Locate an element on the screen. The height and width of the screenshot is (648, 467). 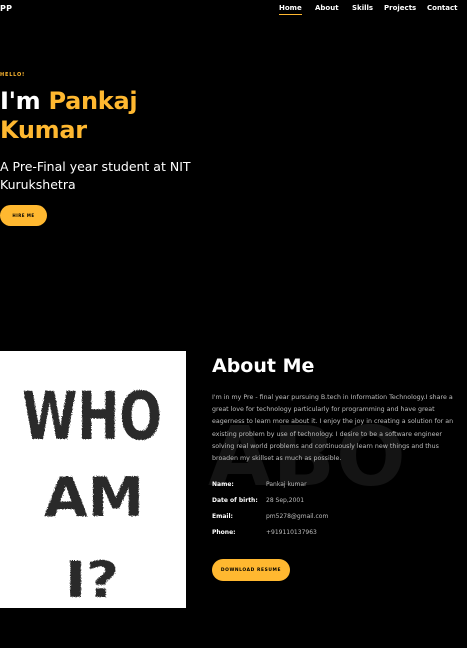
image-text-am: AM is located at coordinates (94, 497).